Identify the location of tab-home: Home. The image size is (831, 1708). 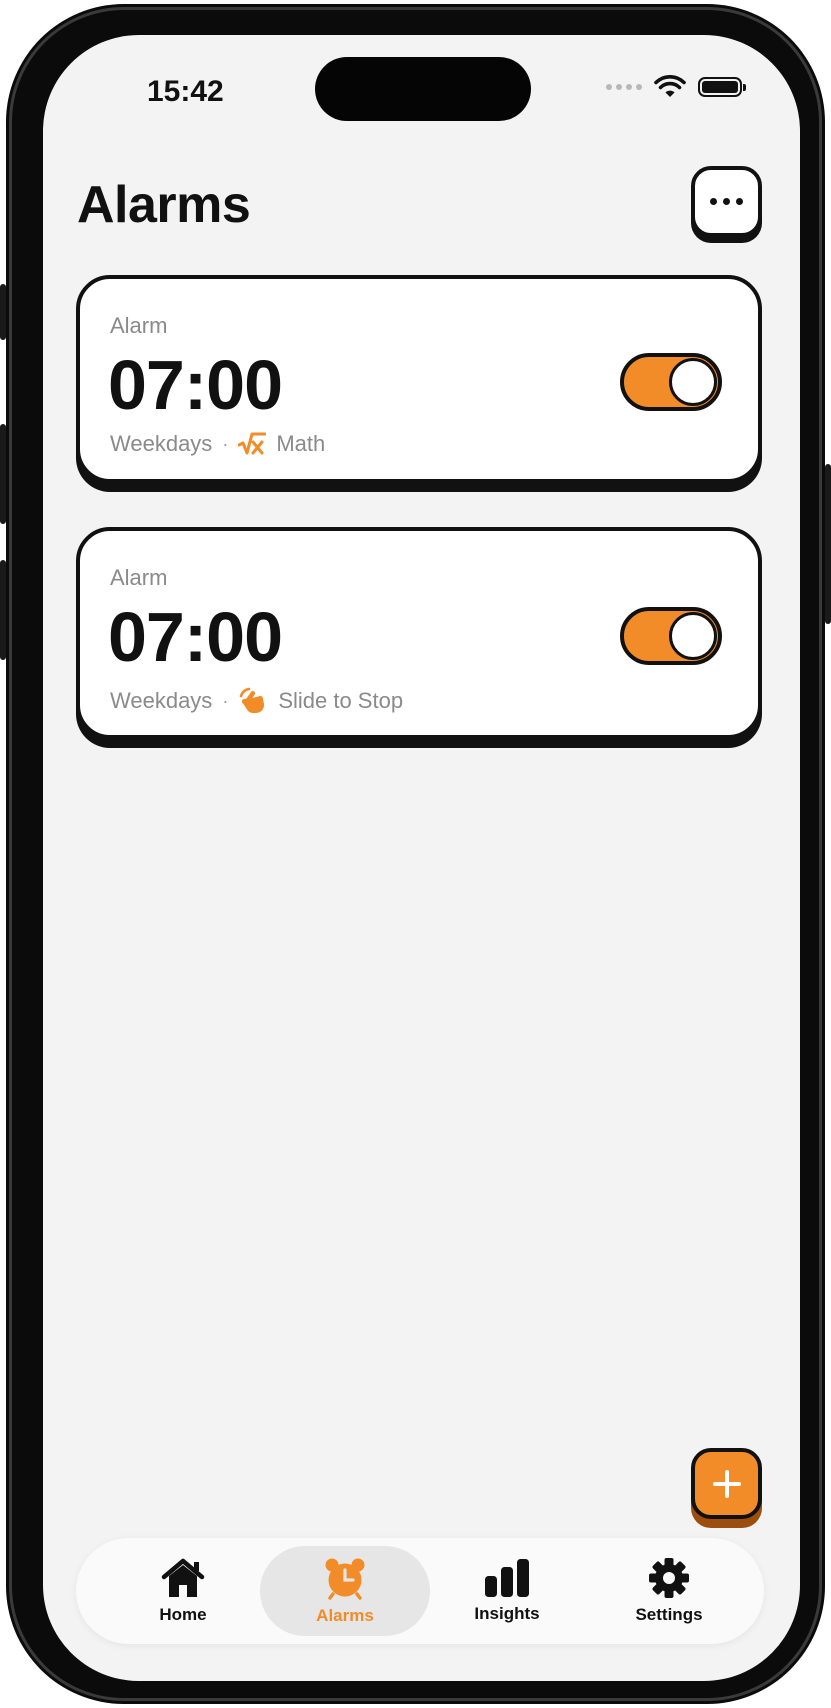
(183, 1591).